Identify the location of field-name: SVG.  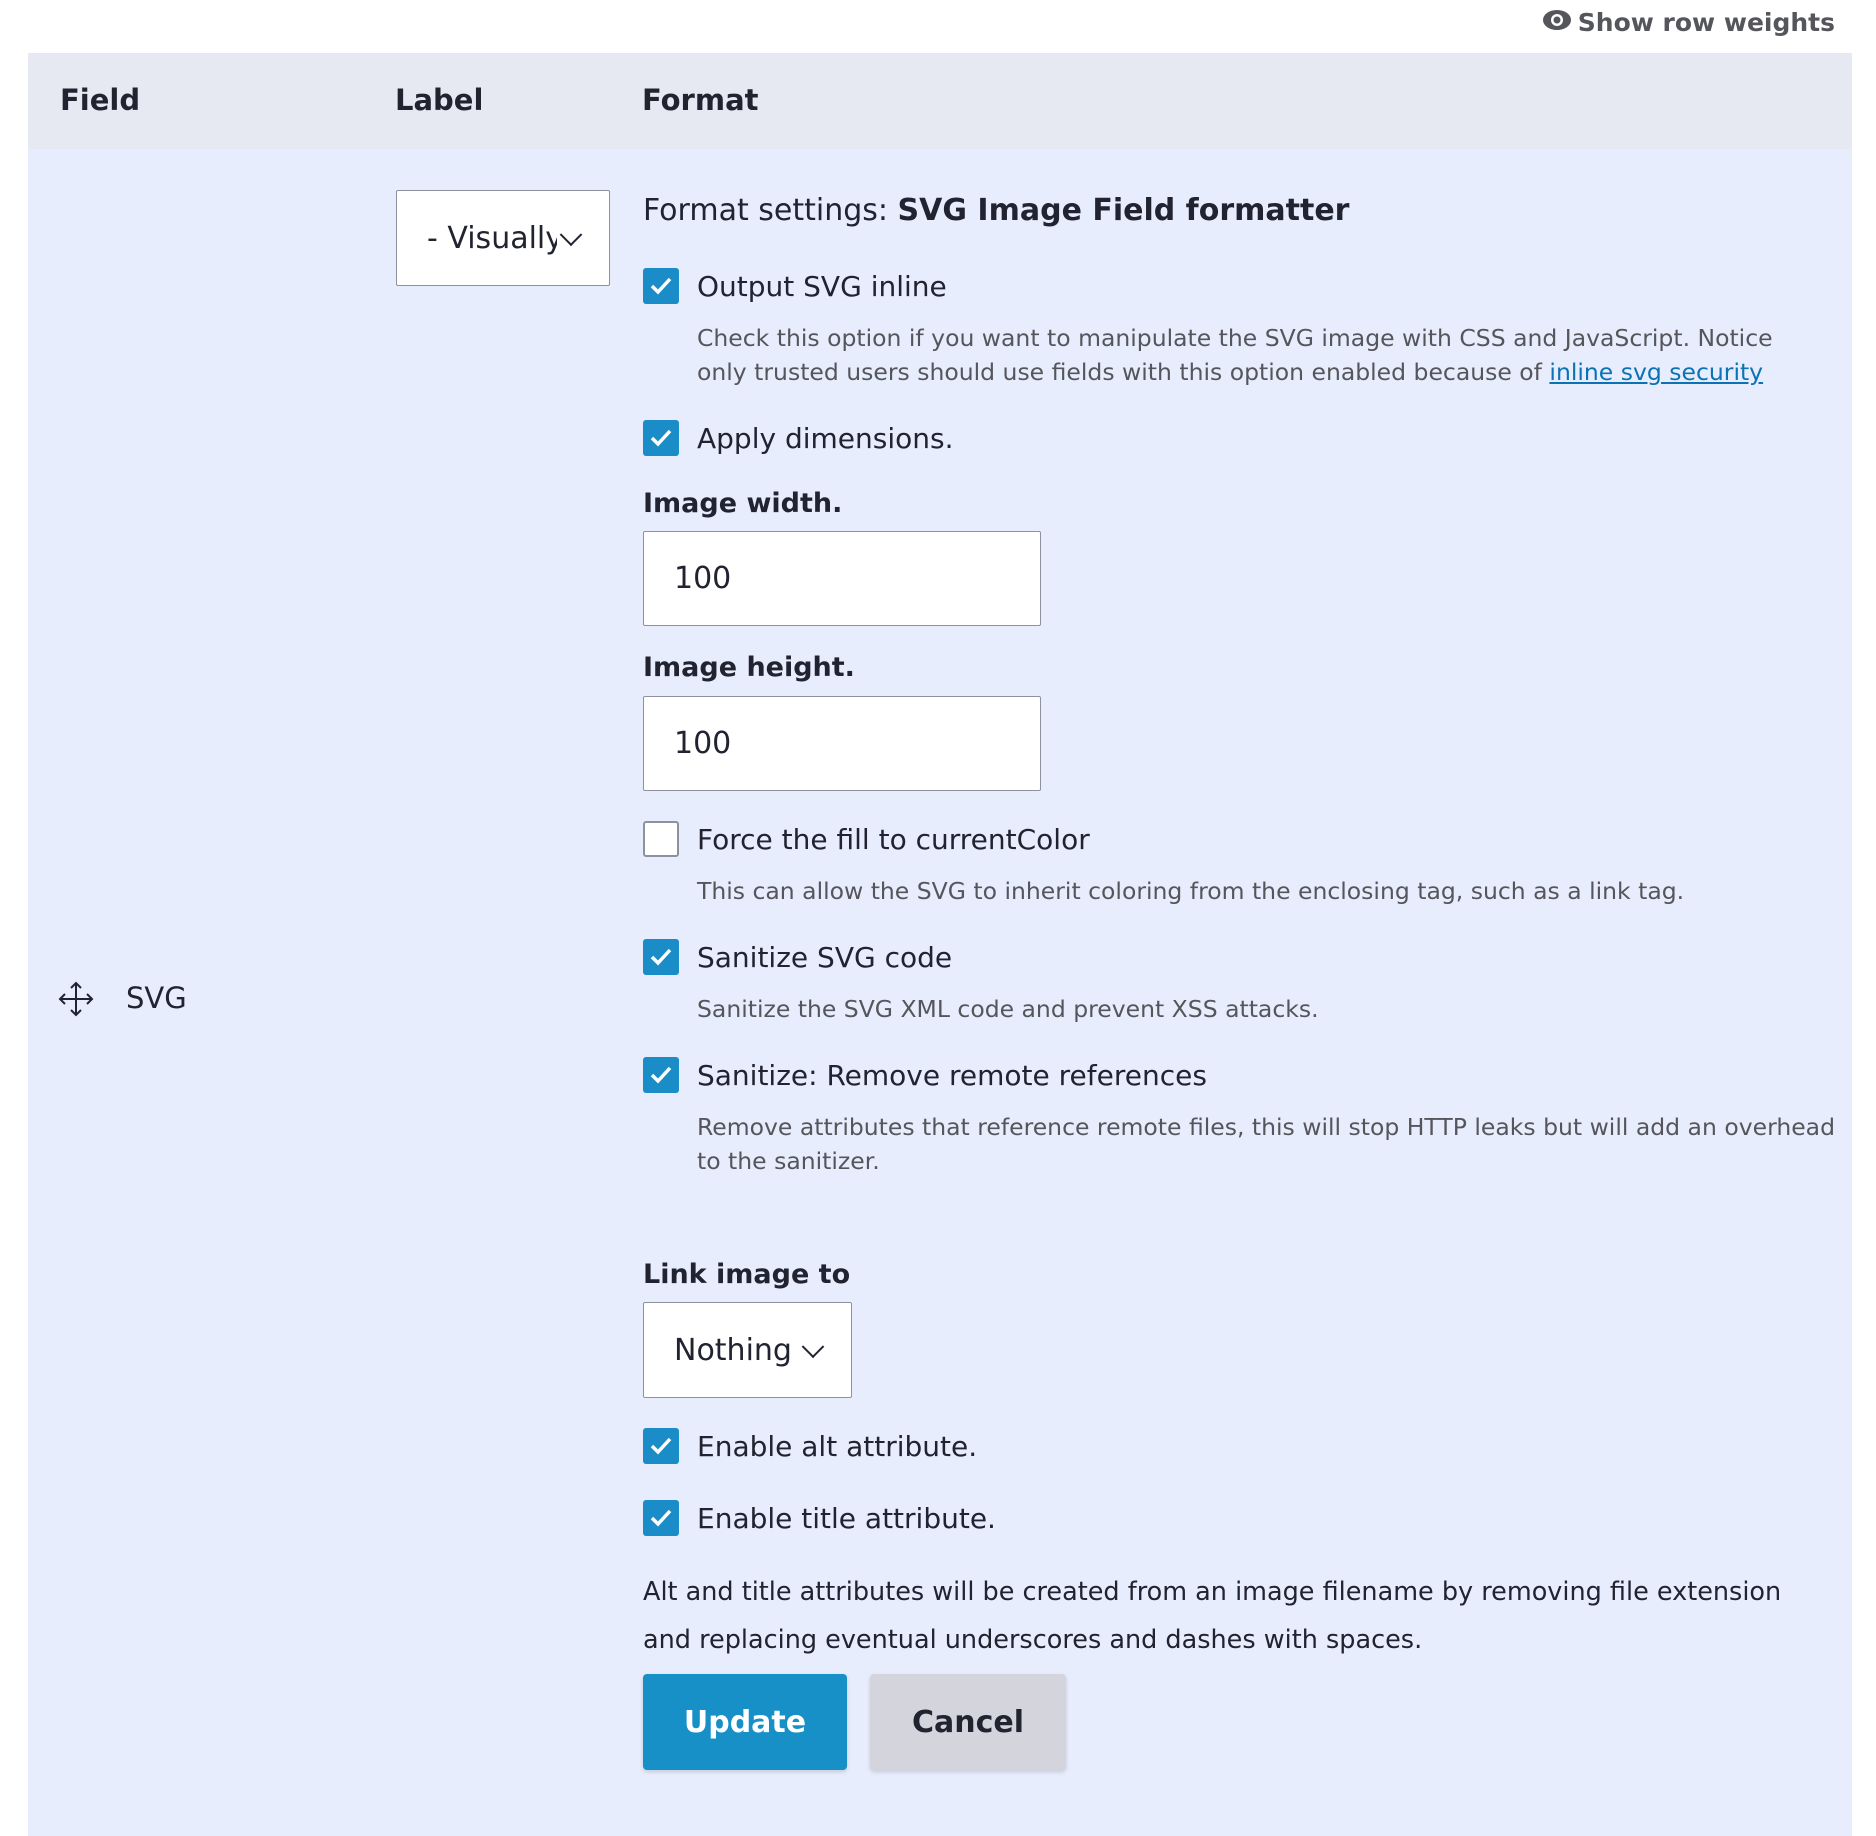
(156, 998).